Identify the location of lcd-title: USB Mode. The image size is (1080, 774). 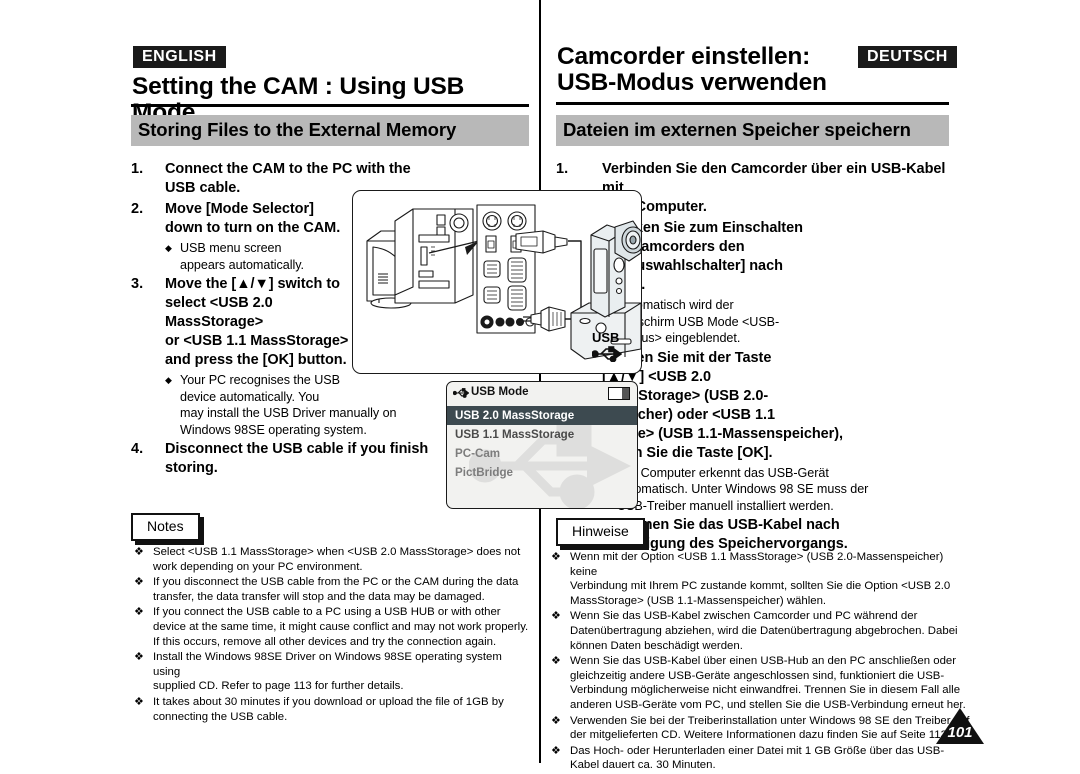
(500, 392).